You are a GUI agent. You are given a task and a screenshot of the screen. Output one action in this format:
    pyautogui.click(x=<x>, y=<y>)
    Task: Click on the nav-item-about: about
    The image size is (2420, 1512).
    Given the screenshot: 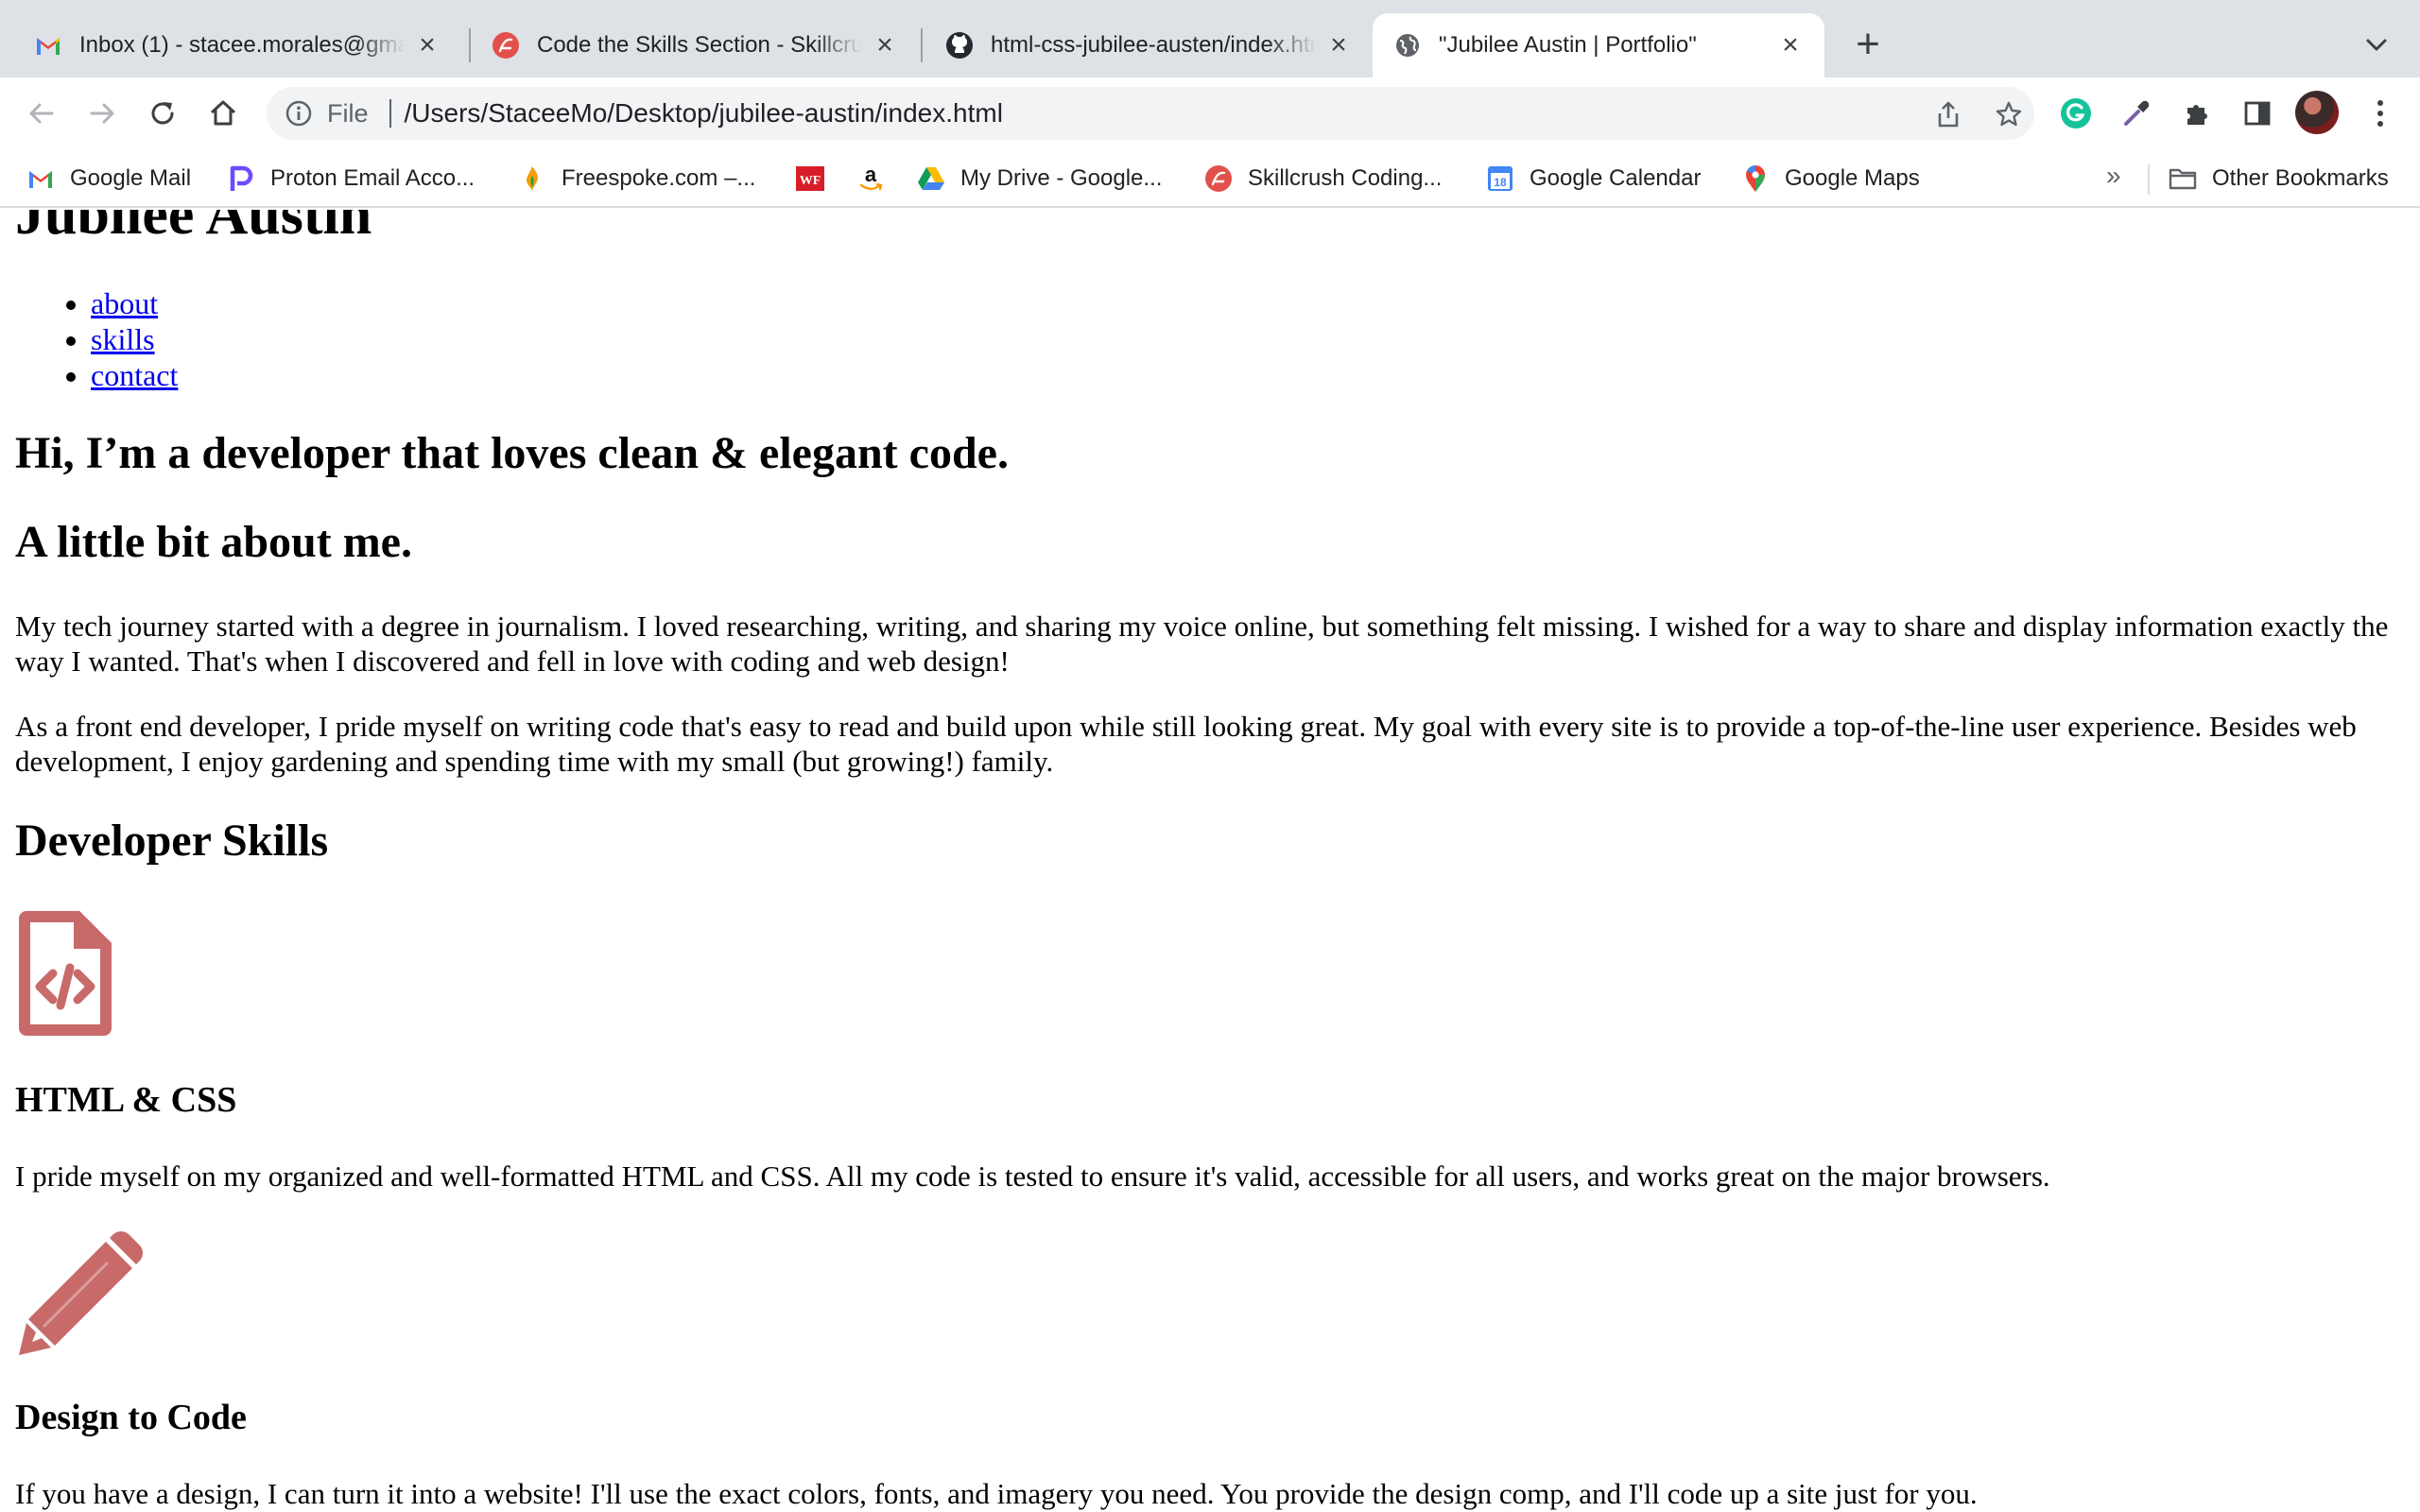 What is the action you would take?
    pyautogui.click(x=134, y=303)
    